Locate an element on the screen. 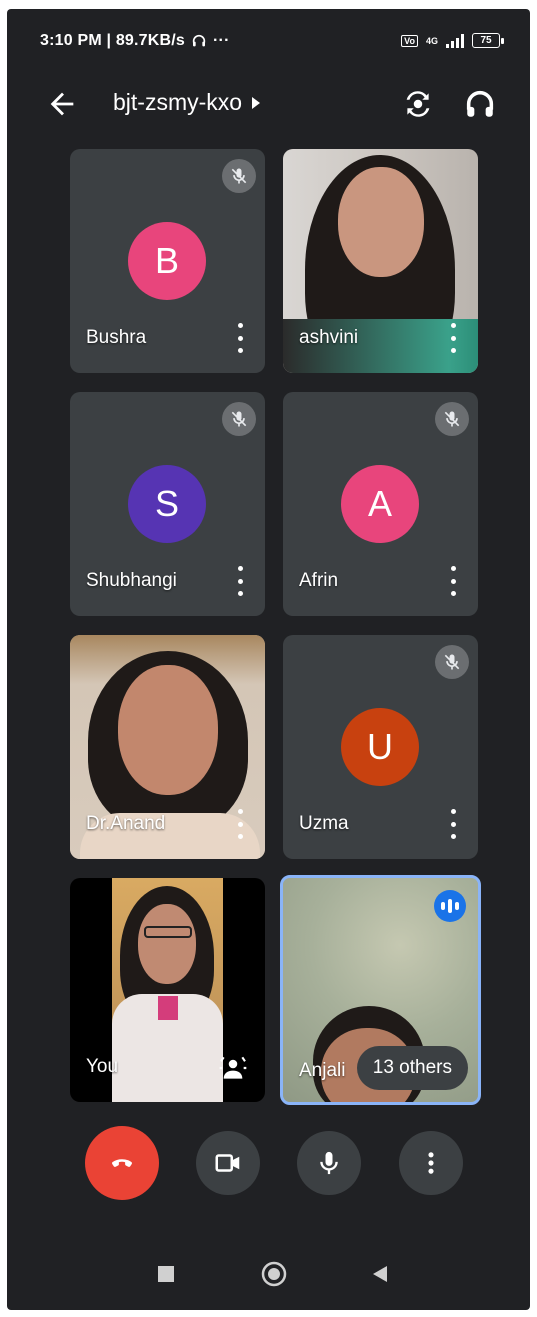  avatar: B is located at coordinates (167, 261).